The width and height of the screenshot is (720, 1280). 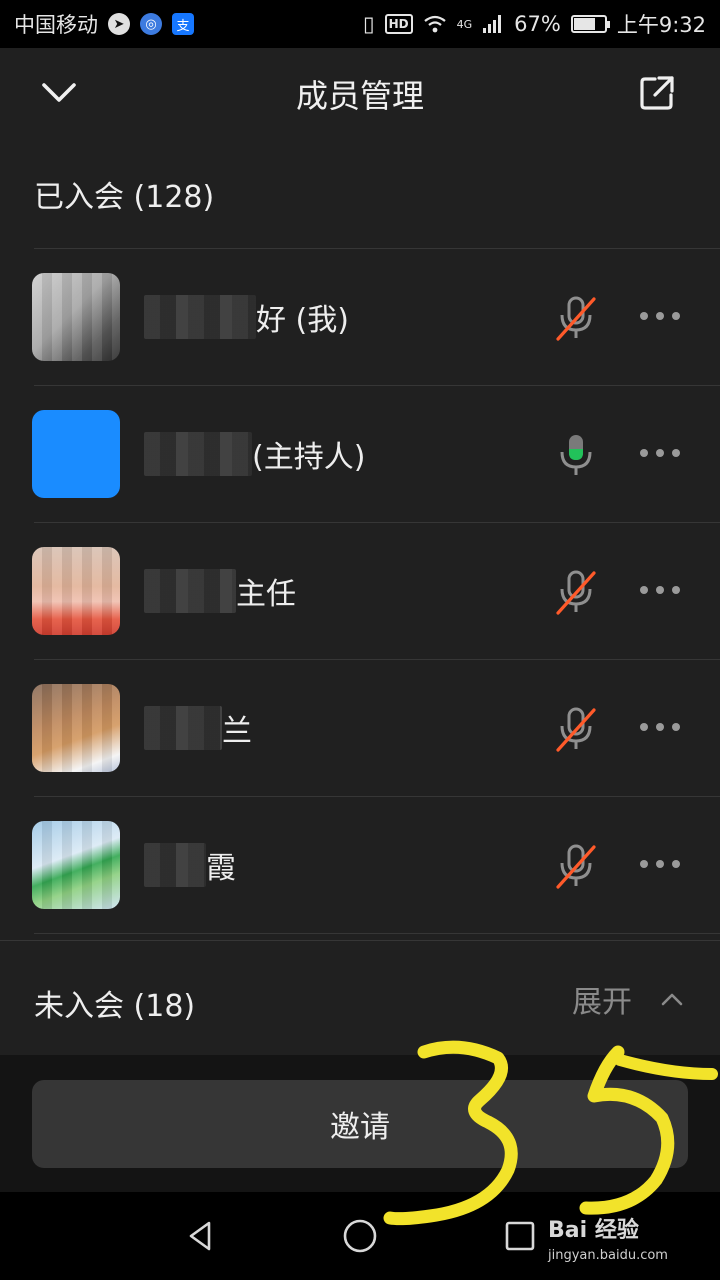 What do you see at coordinates (672, 999) in the screenshot?
I see `chevron-up-icon` at bounding box center [672, 999].